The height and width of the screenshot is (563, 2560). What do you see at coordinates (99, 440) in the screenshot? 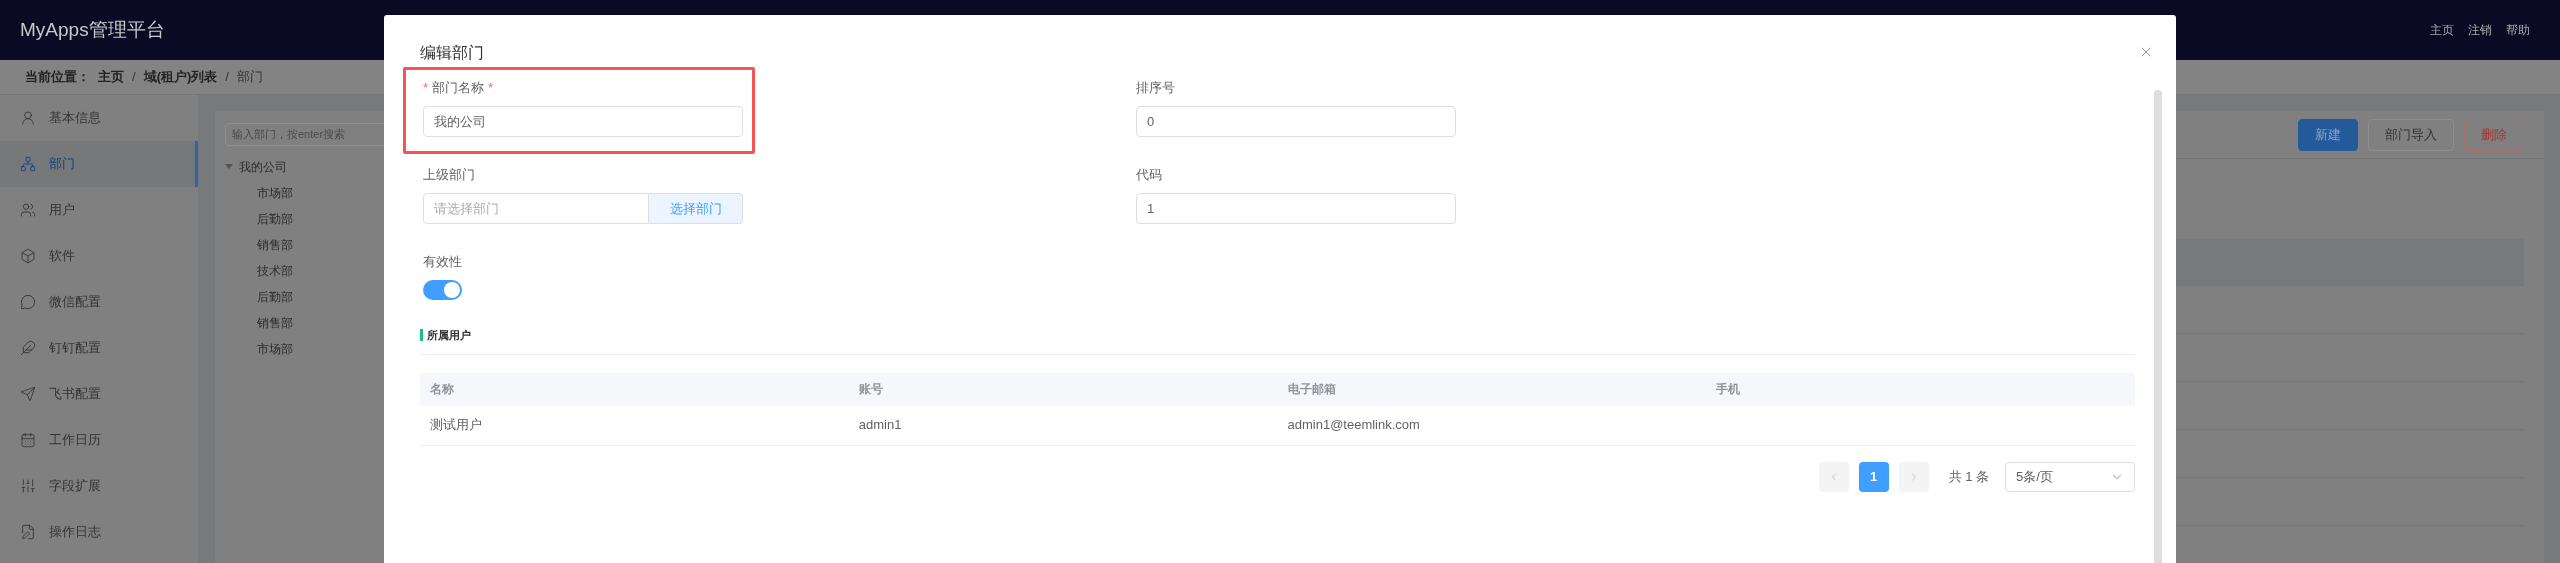
I see `sidebar-item: 工作日历` at bounding box center [99, 440].